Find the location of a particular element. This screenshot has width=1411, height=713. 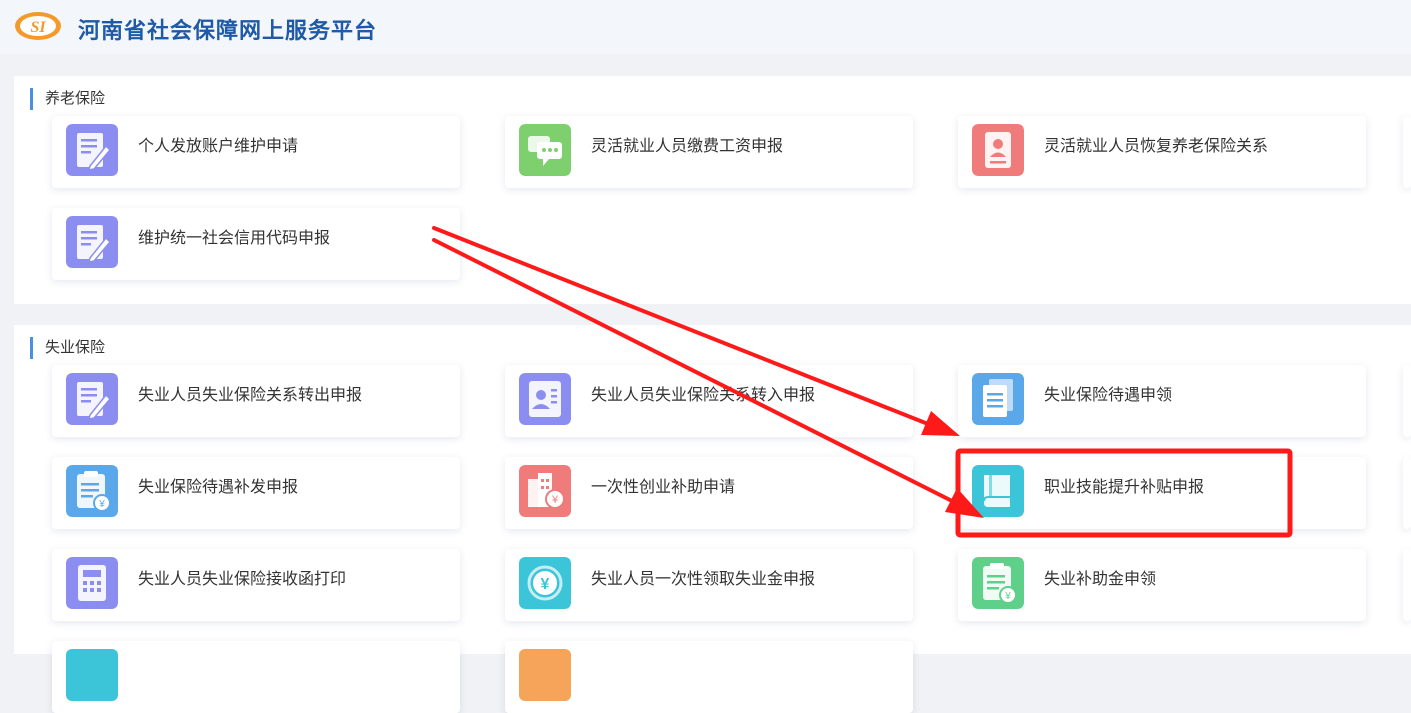

book-icon is located at coordinates (998, 491).